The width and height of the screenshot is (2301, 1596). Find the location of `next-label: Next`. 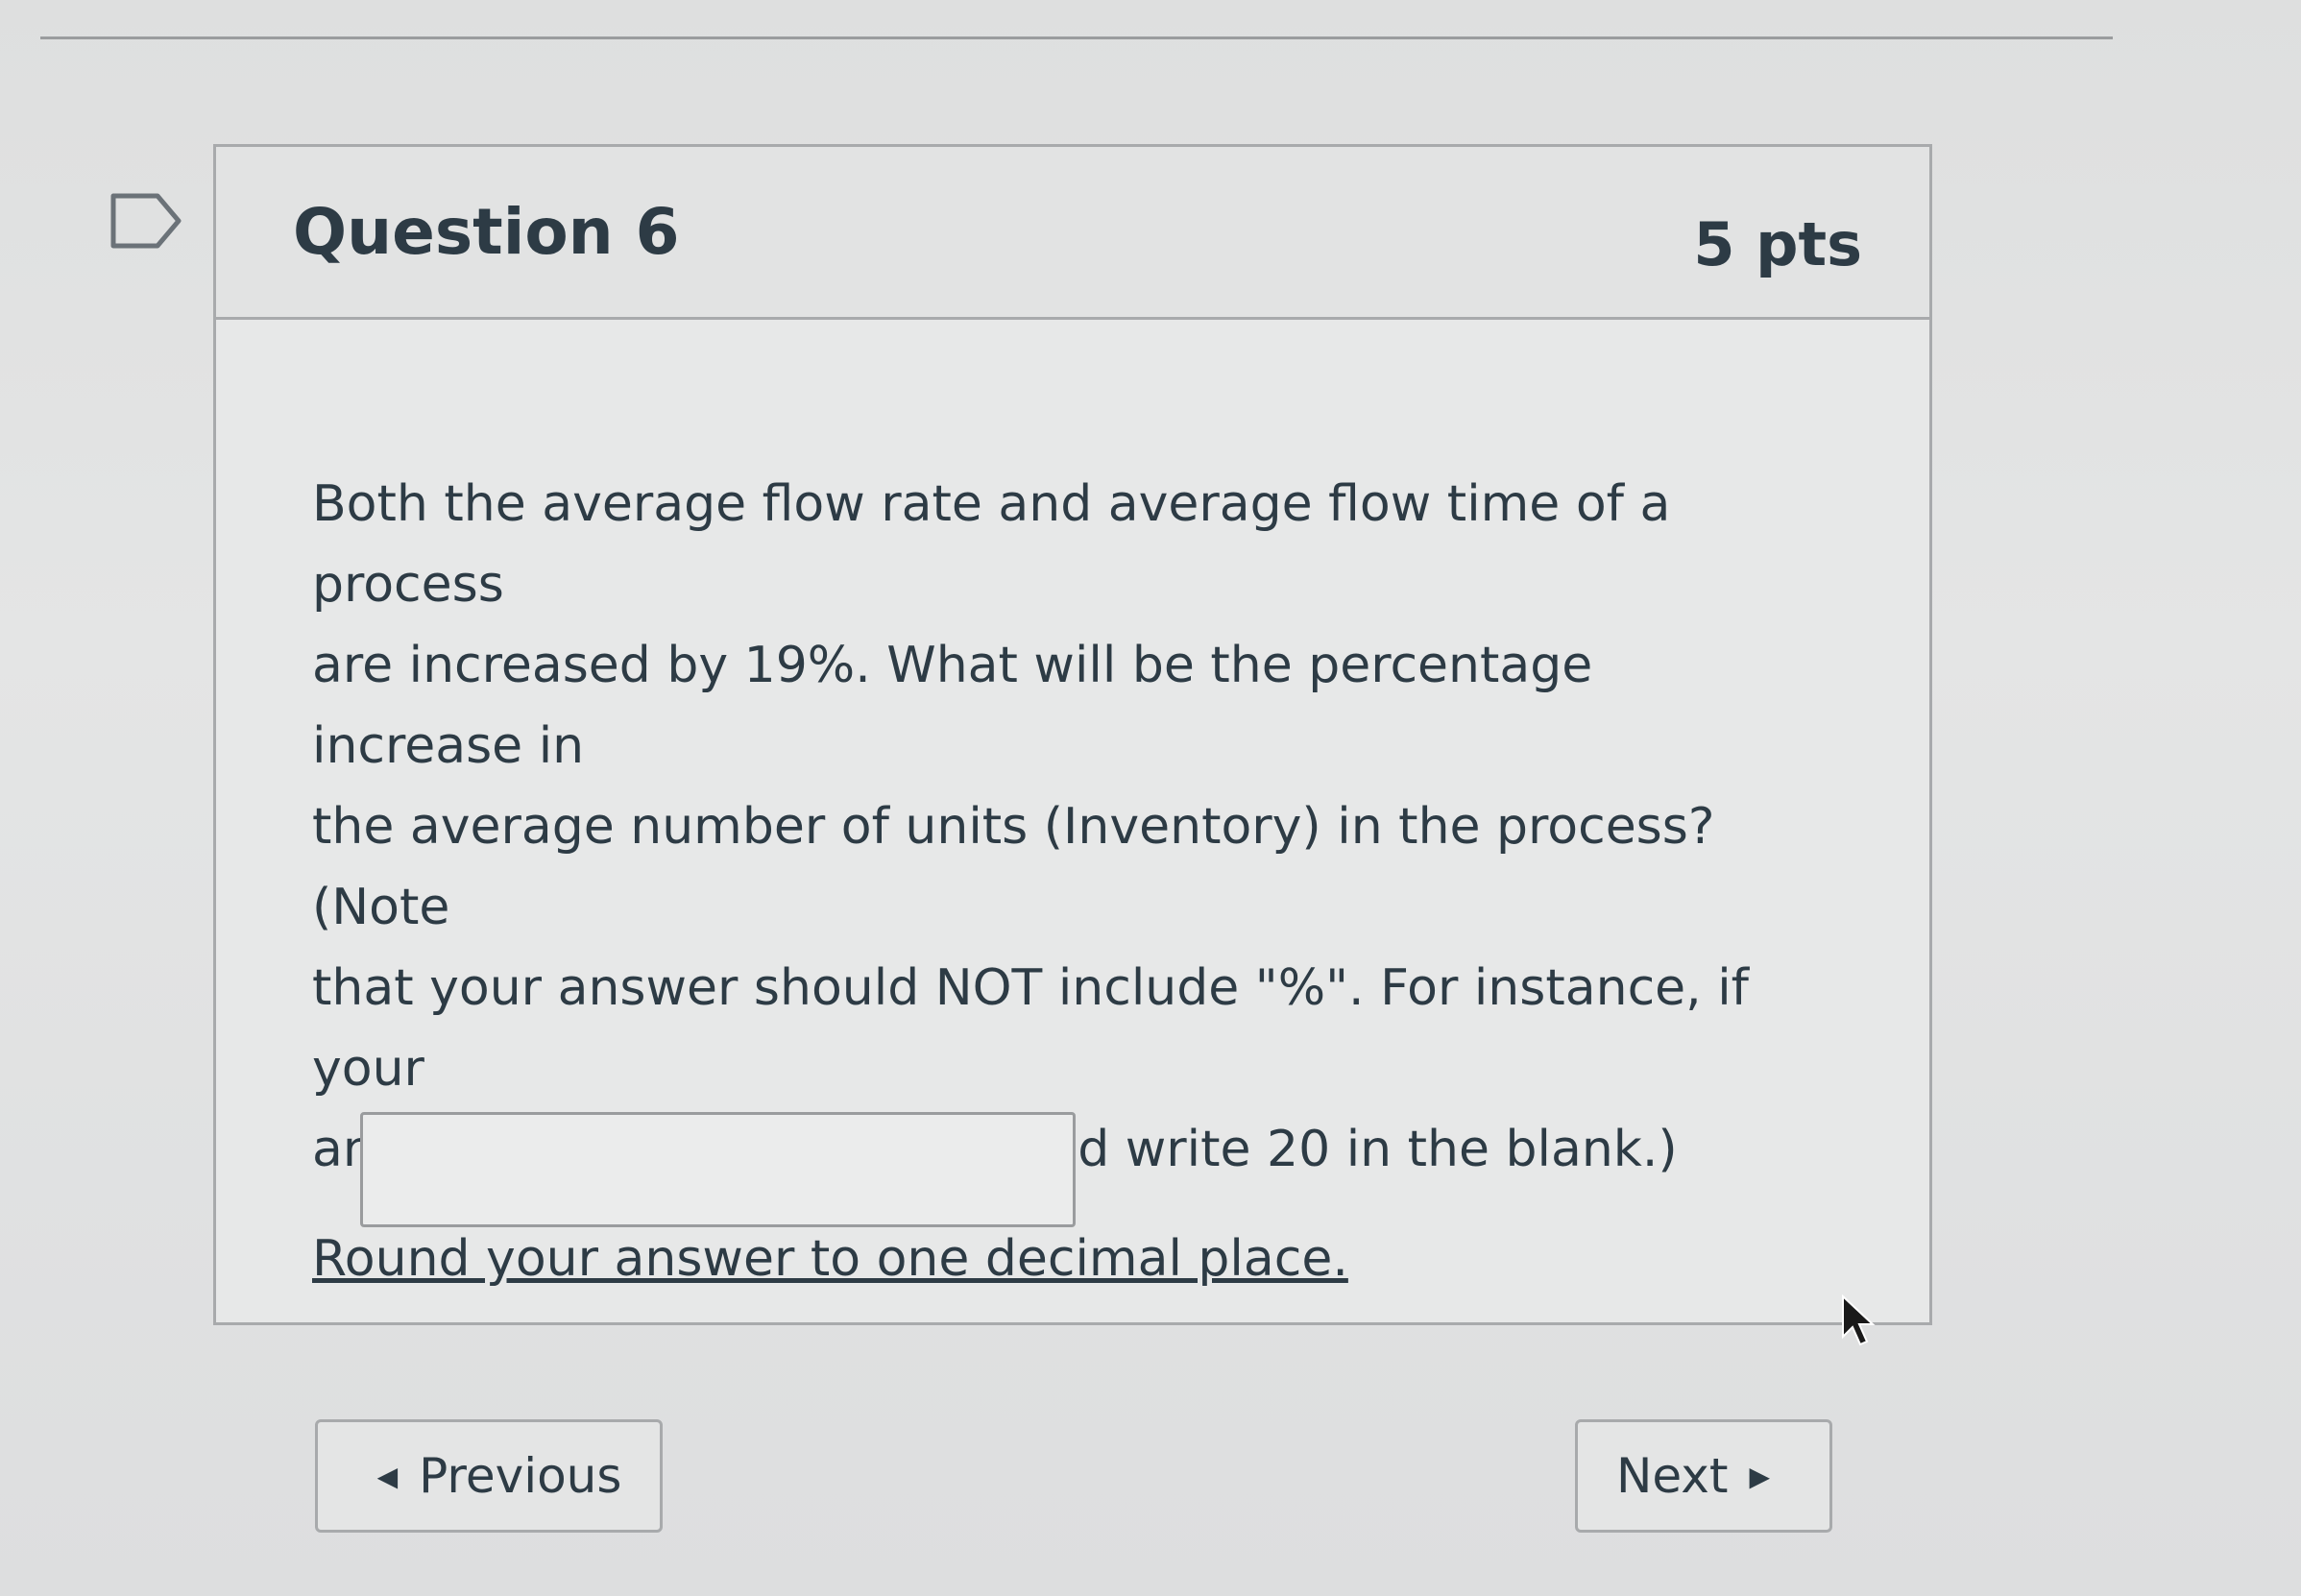

next-label: Next is located at coordinates (1672, 1476).